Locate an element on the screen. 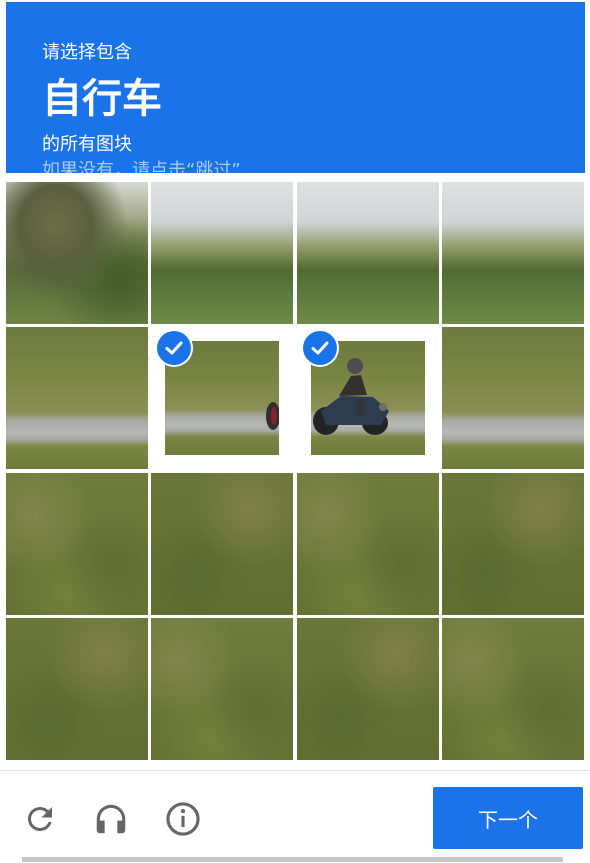 This screenshot has height=863, width=590. audio-challenge-button is located at coordinates (111, 819).